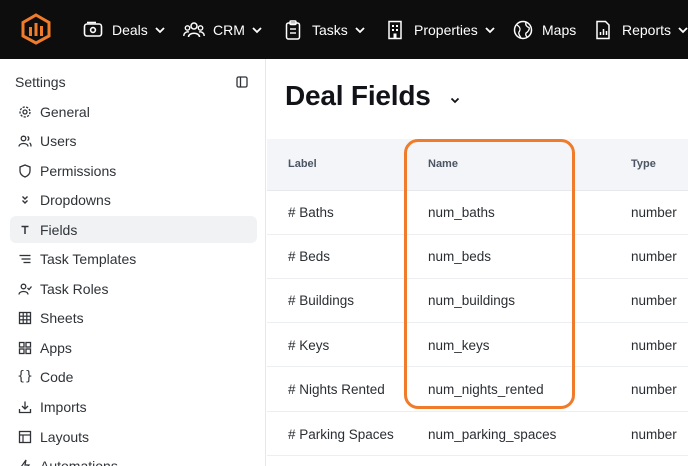 This screenshot has width=688, height=466. Describe the element at coordinates (25, 348) in the screenshot. I see `apps-icon` at that location.